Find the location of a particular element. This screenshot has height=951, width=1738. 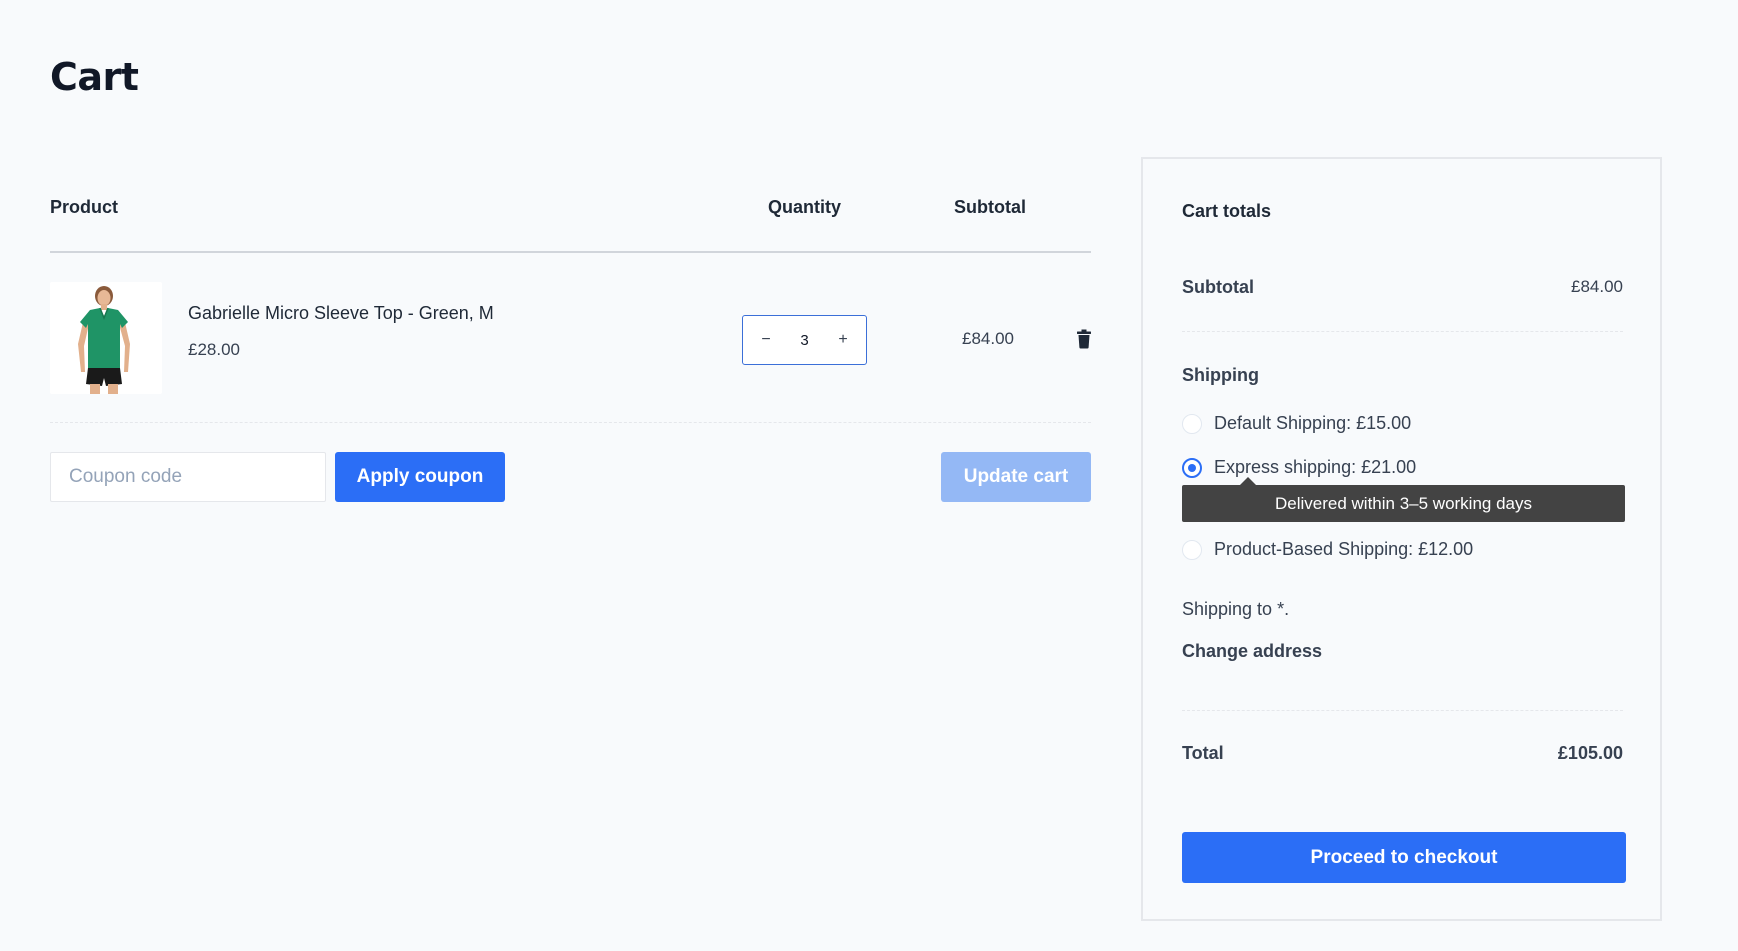

shipping-label: Shipping is located at coordinates (1220, 375).